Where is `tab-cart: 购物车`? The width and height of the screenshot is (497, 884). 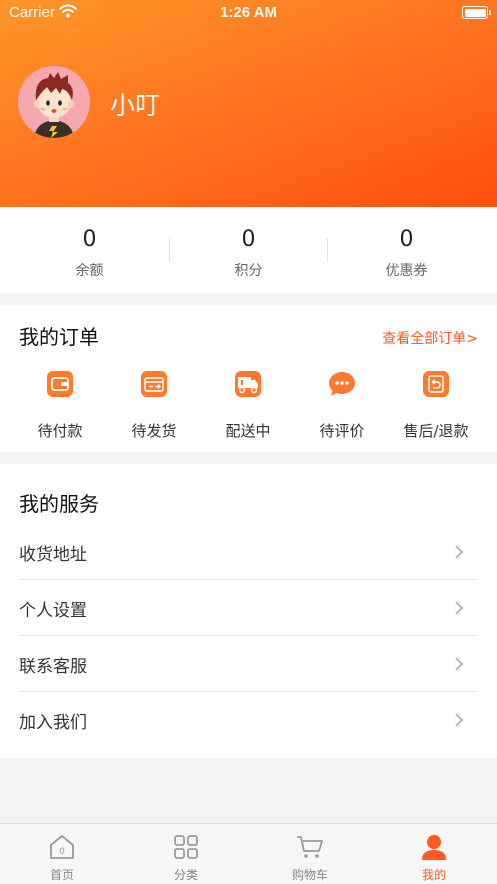
tab-cart: 购物车 is located at coordinates (310, 854).